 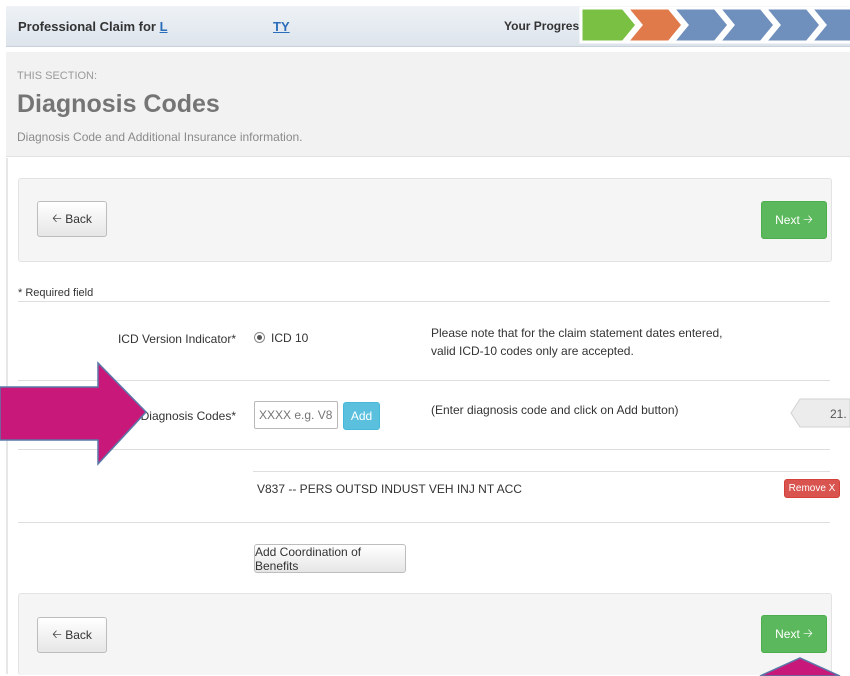 What do you see at coordinates (176, 339) in the screenshot?
I see `icd-version-label: ICD Version Indicator*` at bounding box center [176, 339].